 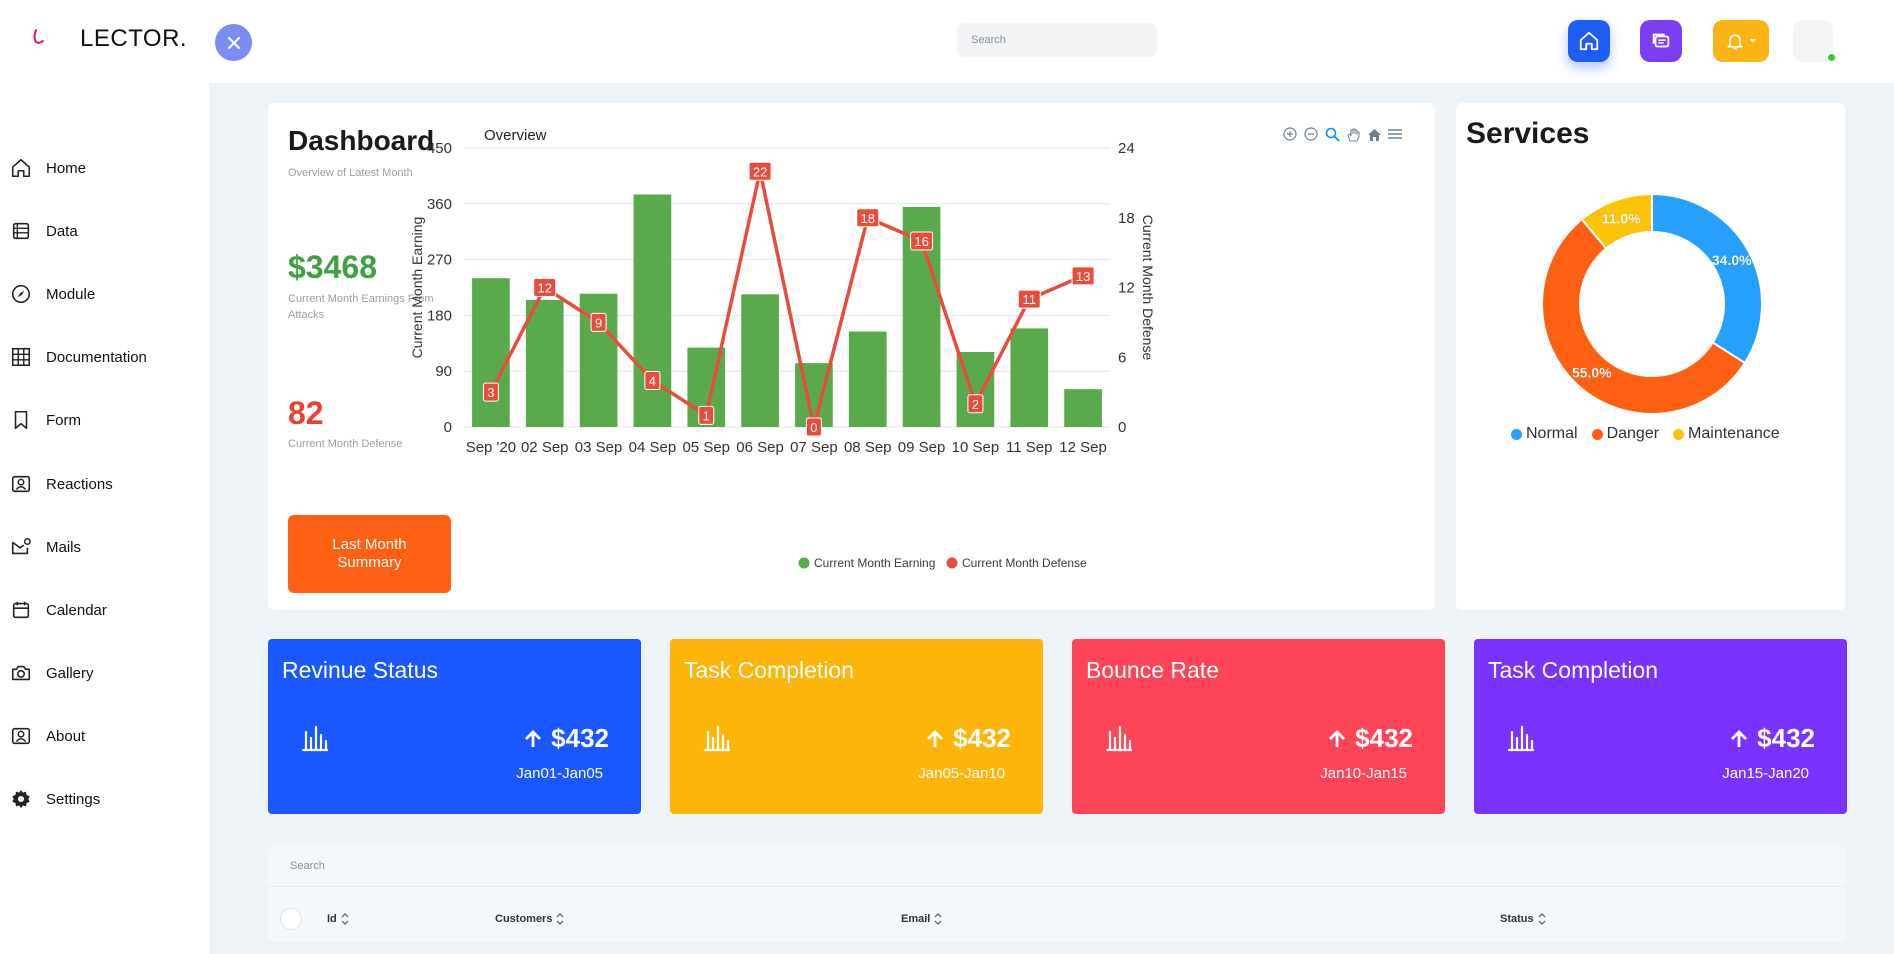 What do you see at coordinates (1353, 134) in the screenshot?
I see `pan-hand-icon` at bounding box center [1353, 134].